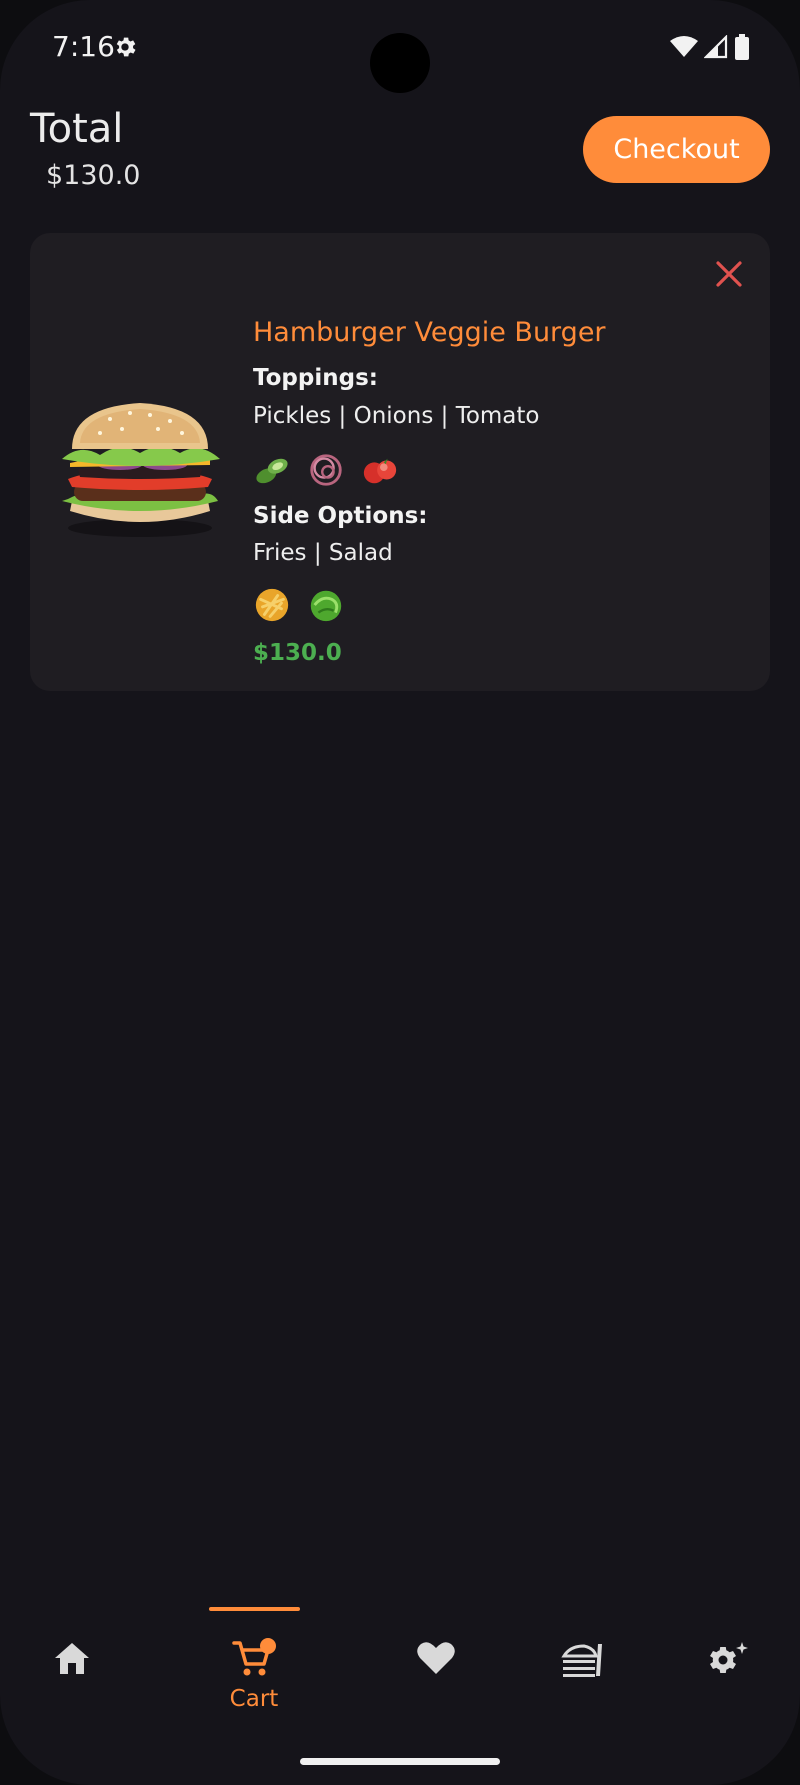 The width and height of the screenshot is (800, 1785). I want to click on remove-item-icon, so click(729, 274).